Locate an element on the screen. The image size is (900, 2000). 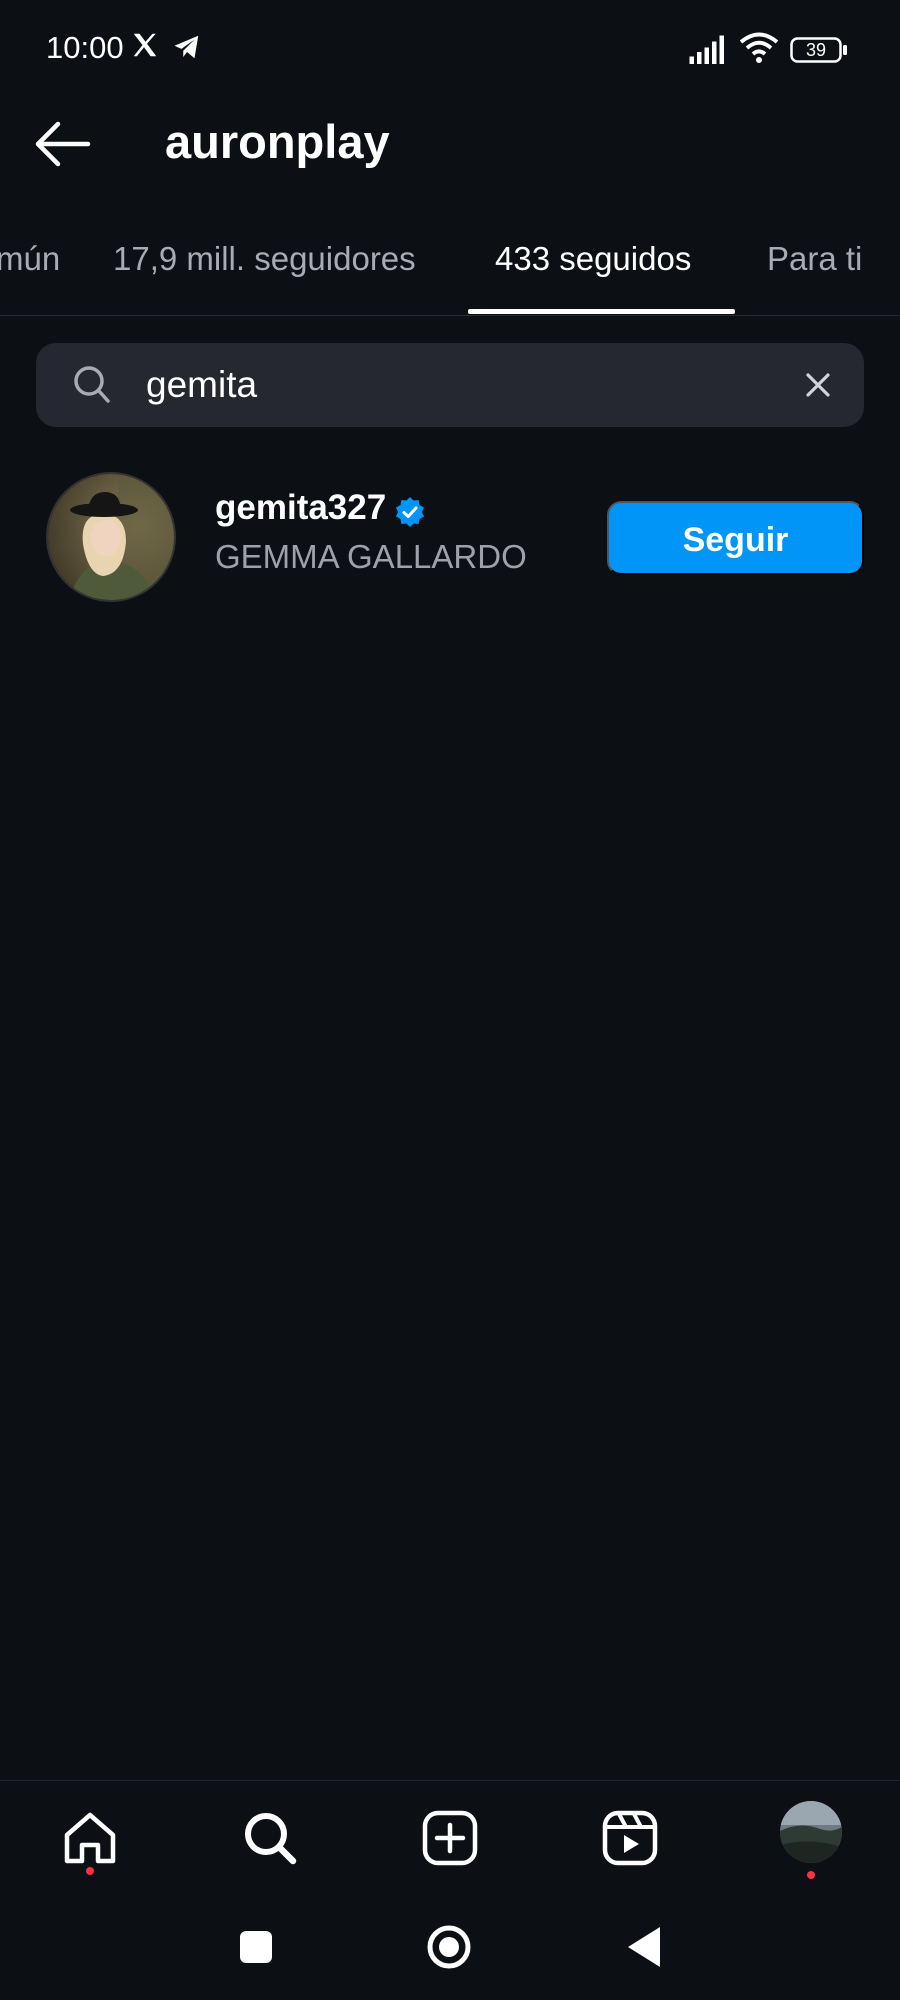
active-tab-indicator is located at coordinates (601, 311).